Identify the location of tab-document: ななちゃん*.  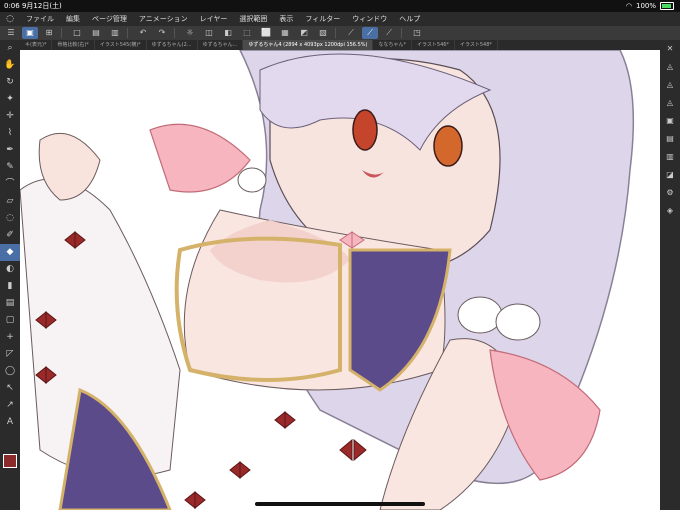
(392, 45).